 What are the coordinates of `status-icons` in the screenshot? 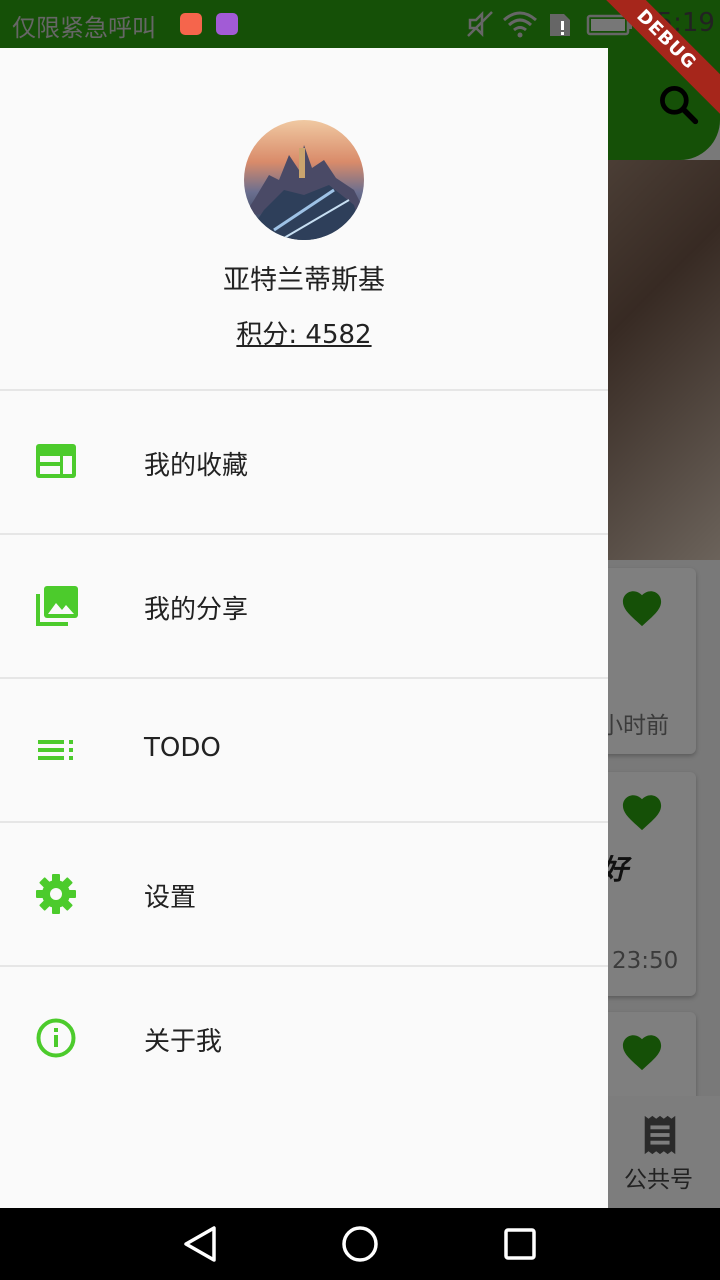 It's located at (549, 24).